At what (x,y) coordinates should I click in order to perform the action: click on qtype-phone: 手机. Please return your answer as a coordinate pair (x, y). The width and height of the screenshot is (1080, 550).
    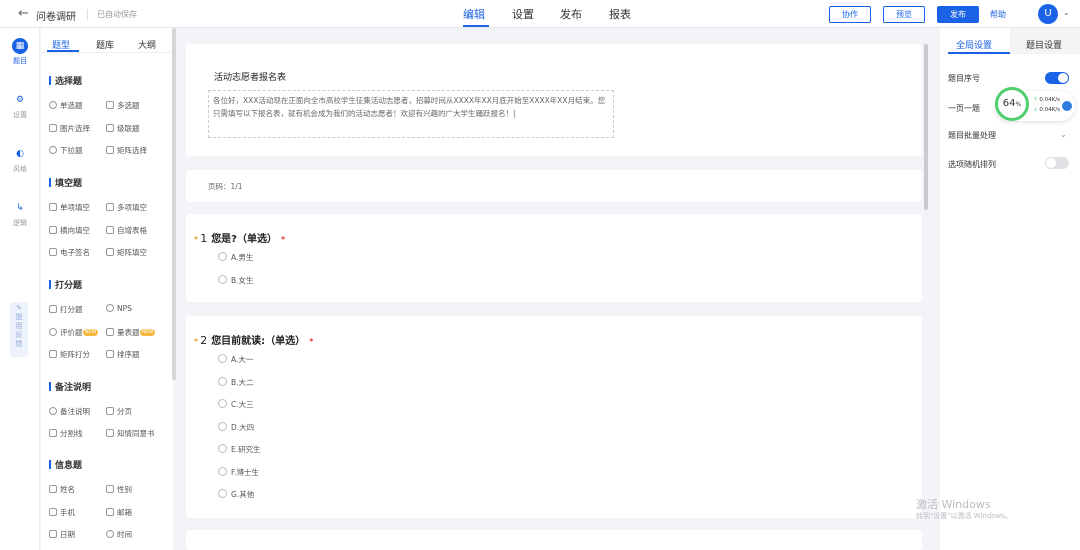
    Looking at the image, I should click on (62, 512).